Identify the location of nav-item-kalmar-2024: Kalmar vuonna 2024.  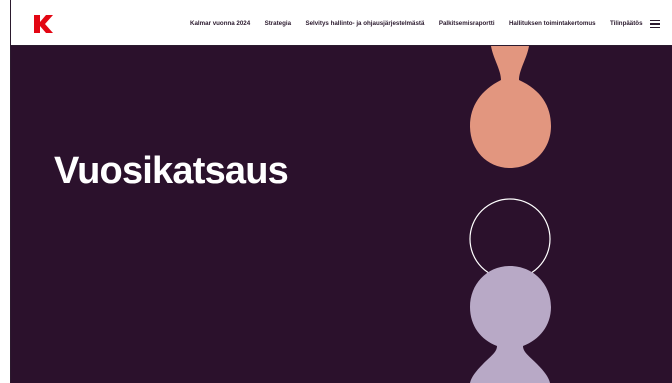
(220, 23).